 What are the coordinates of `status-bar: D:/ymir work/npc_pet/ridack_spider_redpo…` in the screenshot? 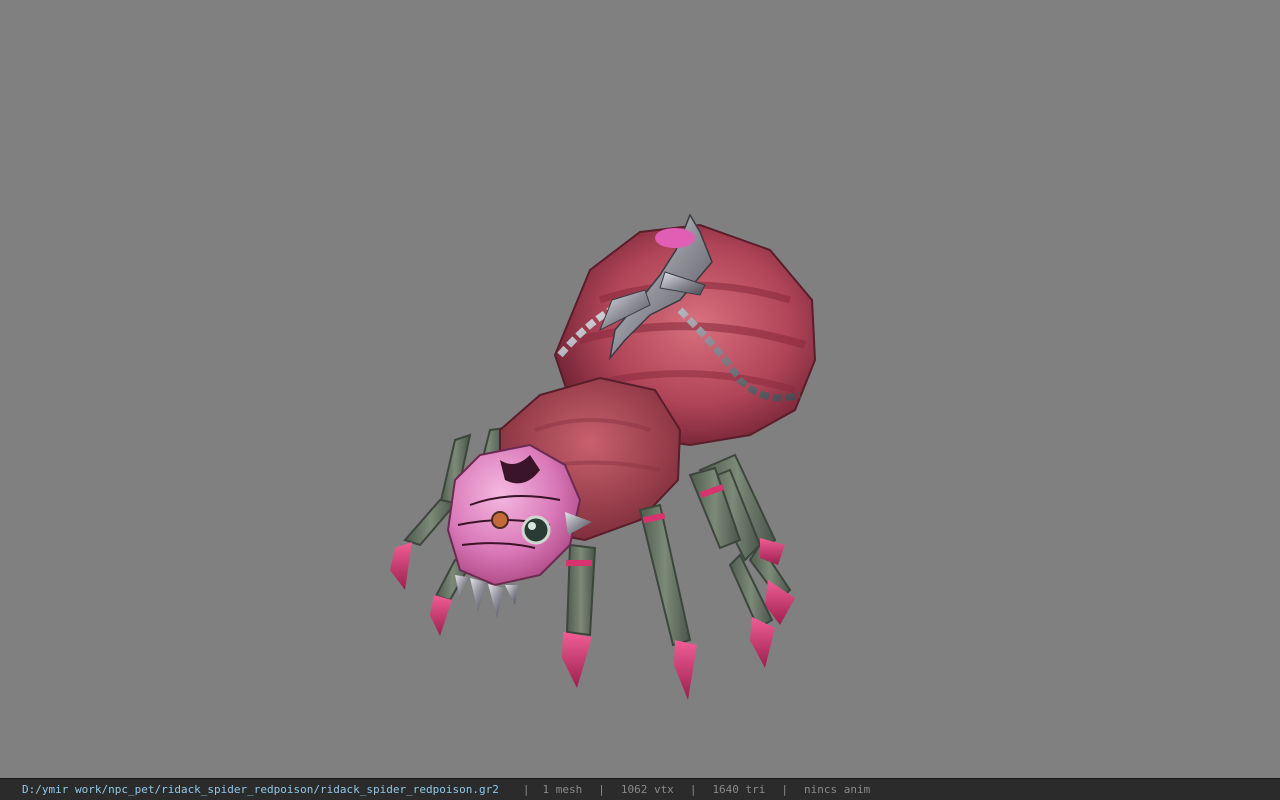 It's located at (640, 789).